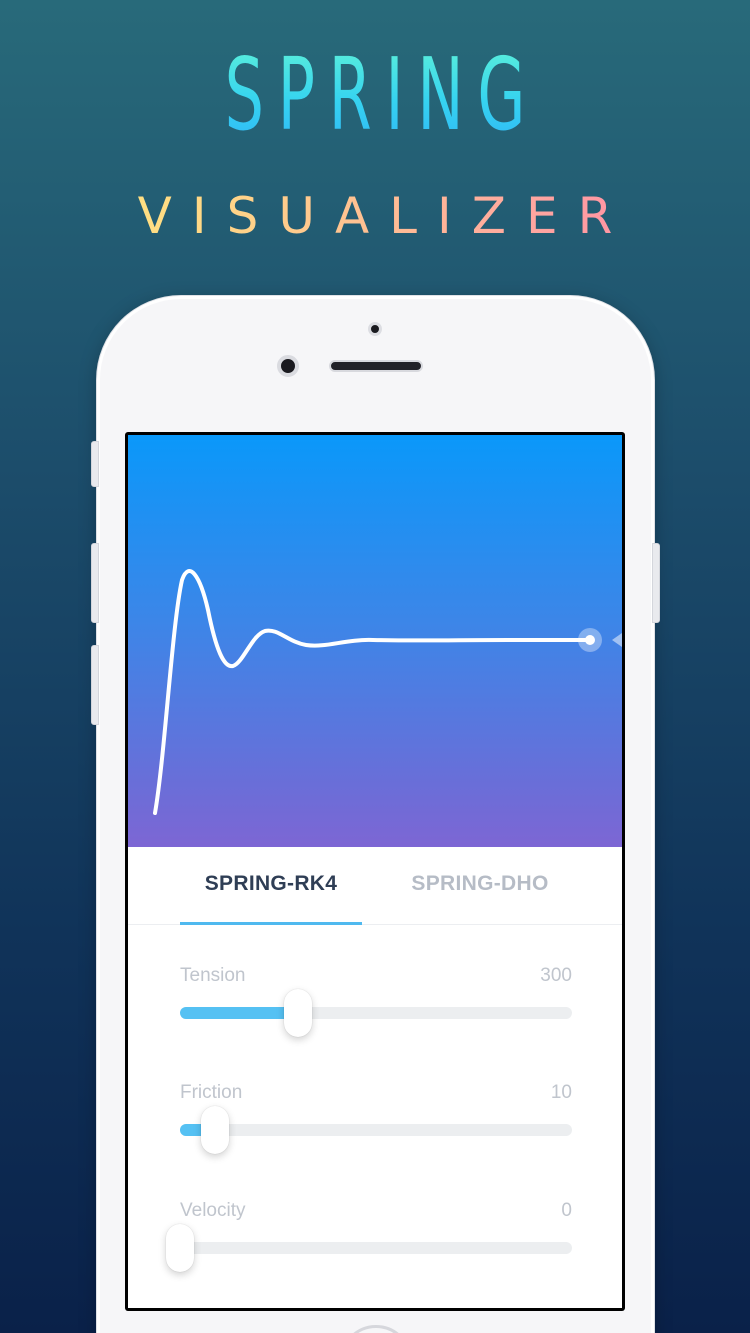 The height and width of the screenshot is (1333, 750). Describe the element at coordinates (211, 1092) in the screenshot. I see `friction-label: Friction` at that location.